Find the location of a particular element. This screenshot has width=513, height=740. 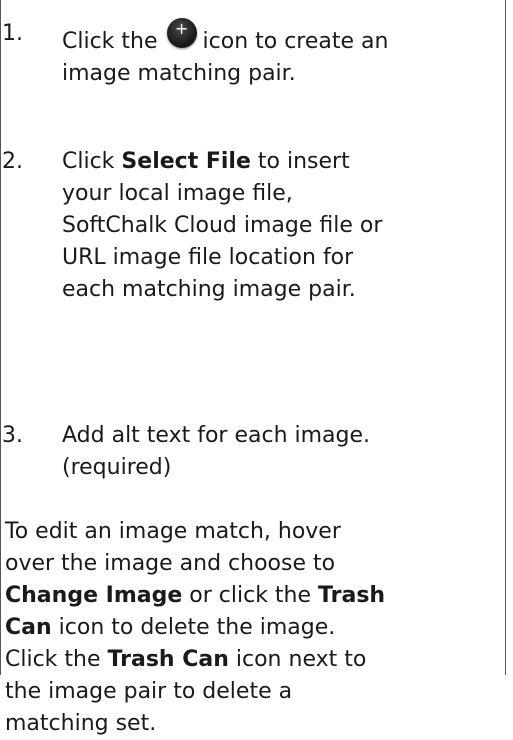

step-2-post-text: to insert is located at coordinates (303, 161).